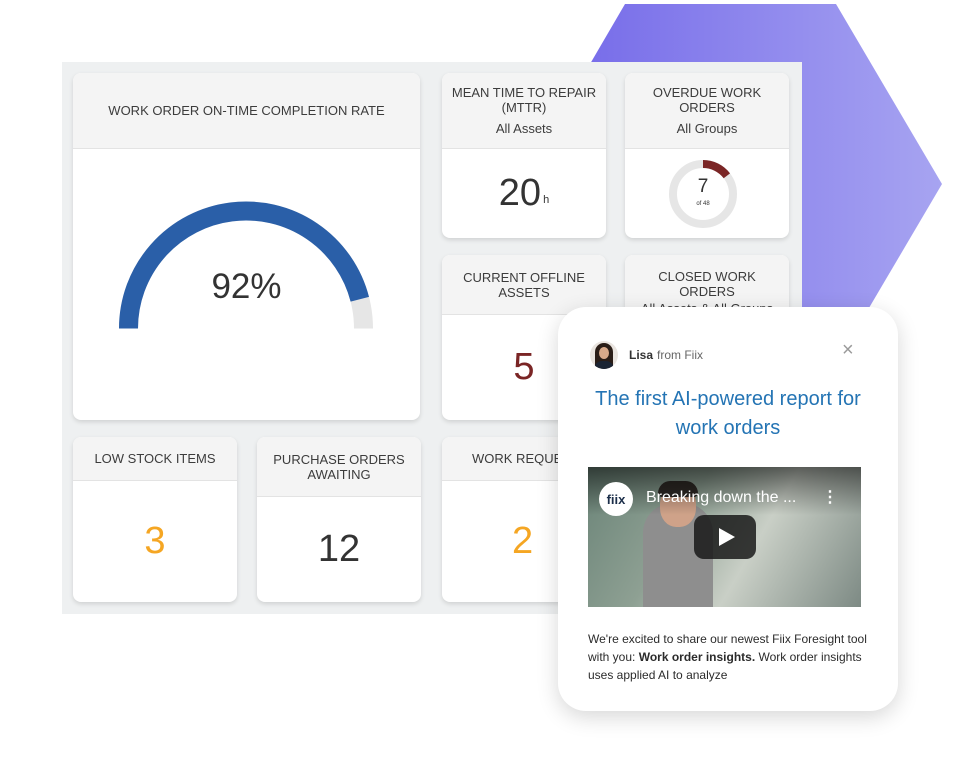 The width and height of the screenshot is (958, 772). I want to click on mttr-subtitle: All Assets, so click(524, 128).